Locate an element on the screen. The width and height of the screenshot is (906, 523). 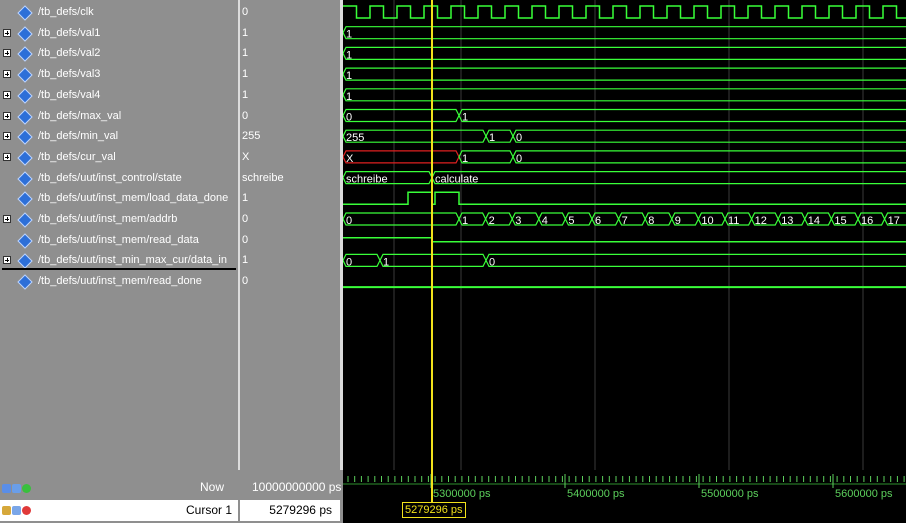
signal-name: /tb_defs/uut/inst_mem/read_data is located at coordinates (118, 239).